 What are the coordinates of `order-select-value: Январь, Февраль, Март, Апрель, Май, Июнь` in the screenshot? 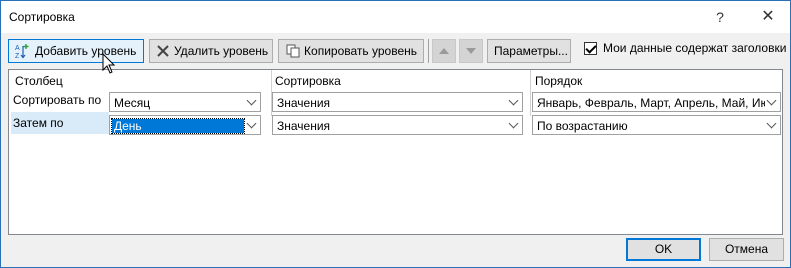 It's located at (651, 103).